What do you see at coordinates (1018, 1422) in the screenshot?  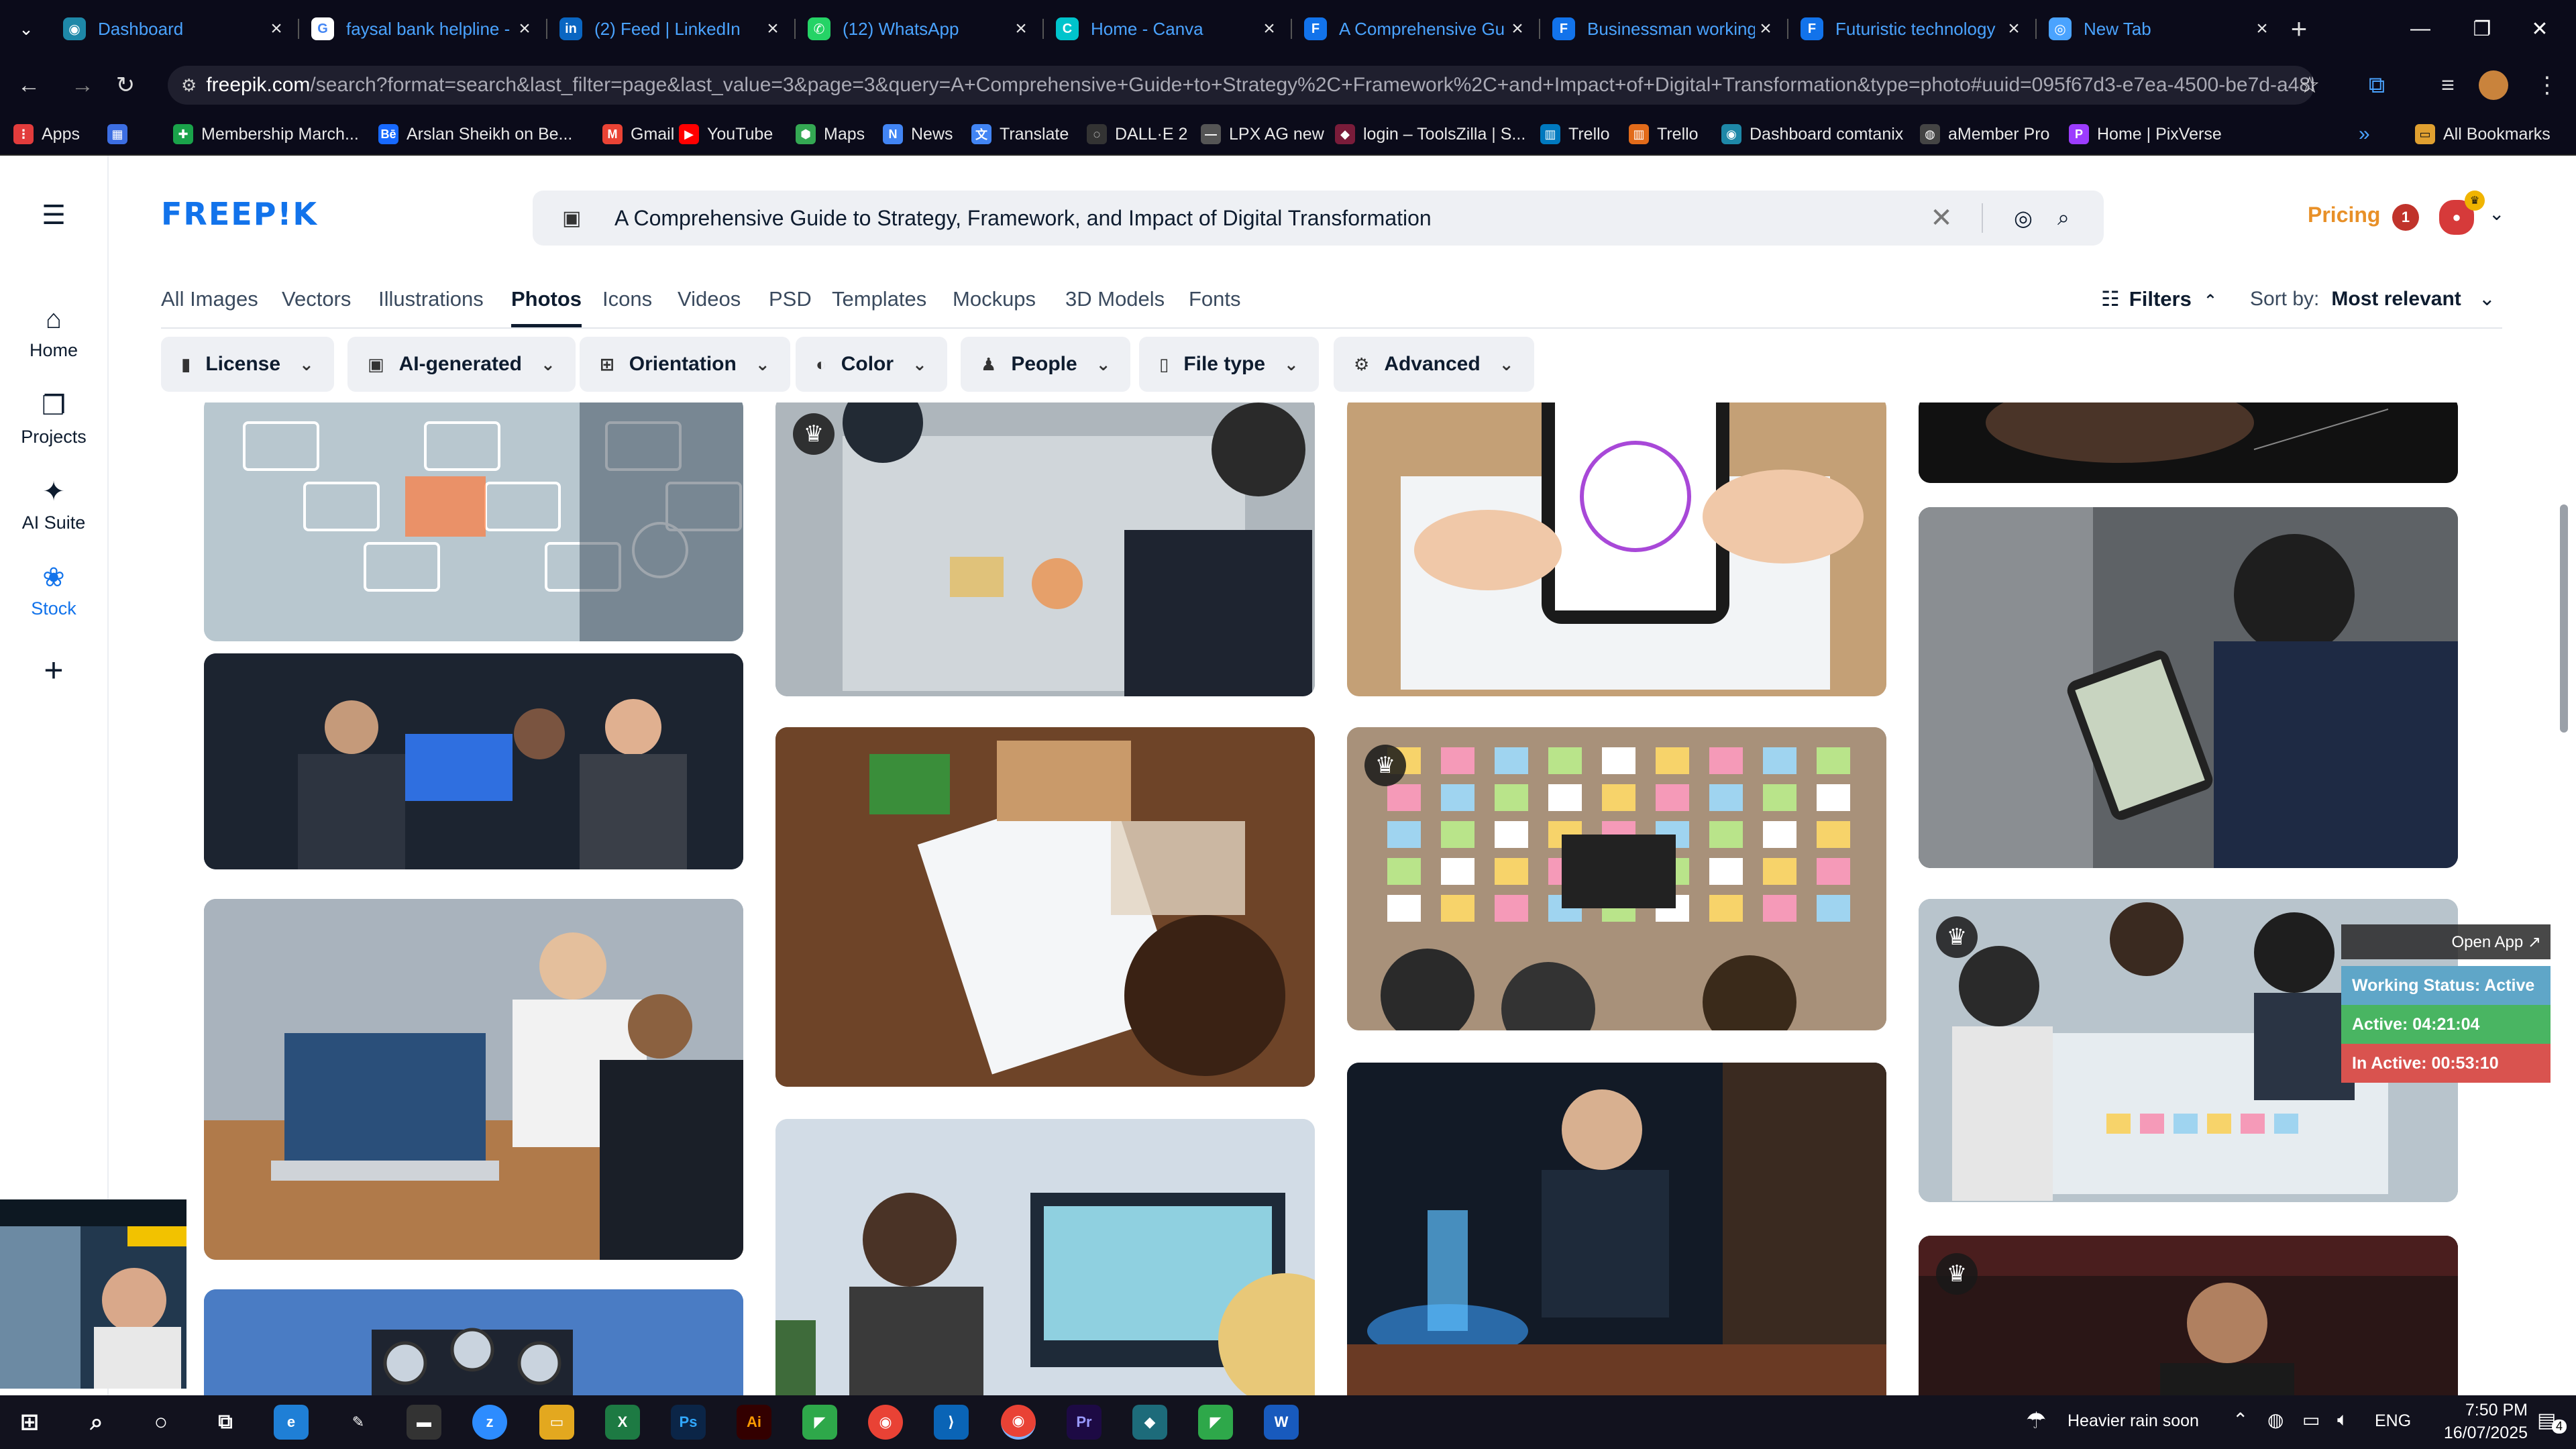 I see `chrome-active-icon: ◉` at bounding box center [1018, 1422].